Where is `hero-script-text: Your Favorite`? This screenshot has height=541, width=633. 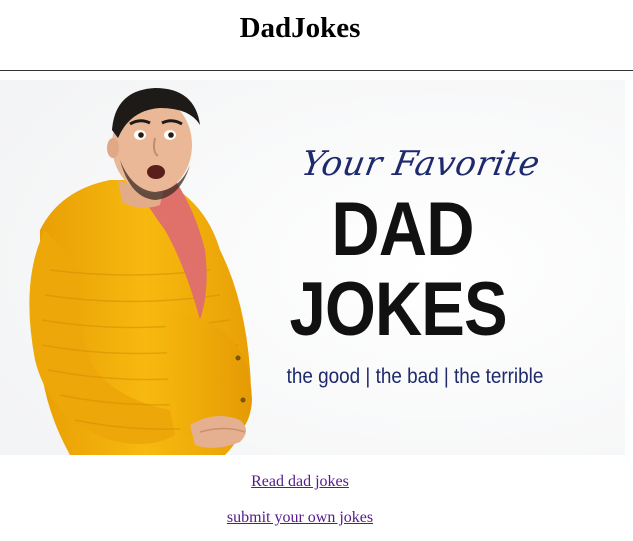 hero-script-text: Your Favorite is located at coordinates (421, 164).